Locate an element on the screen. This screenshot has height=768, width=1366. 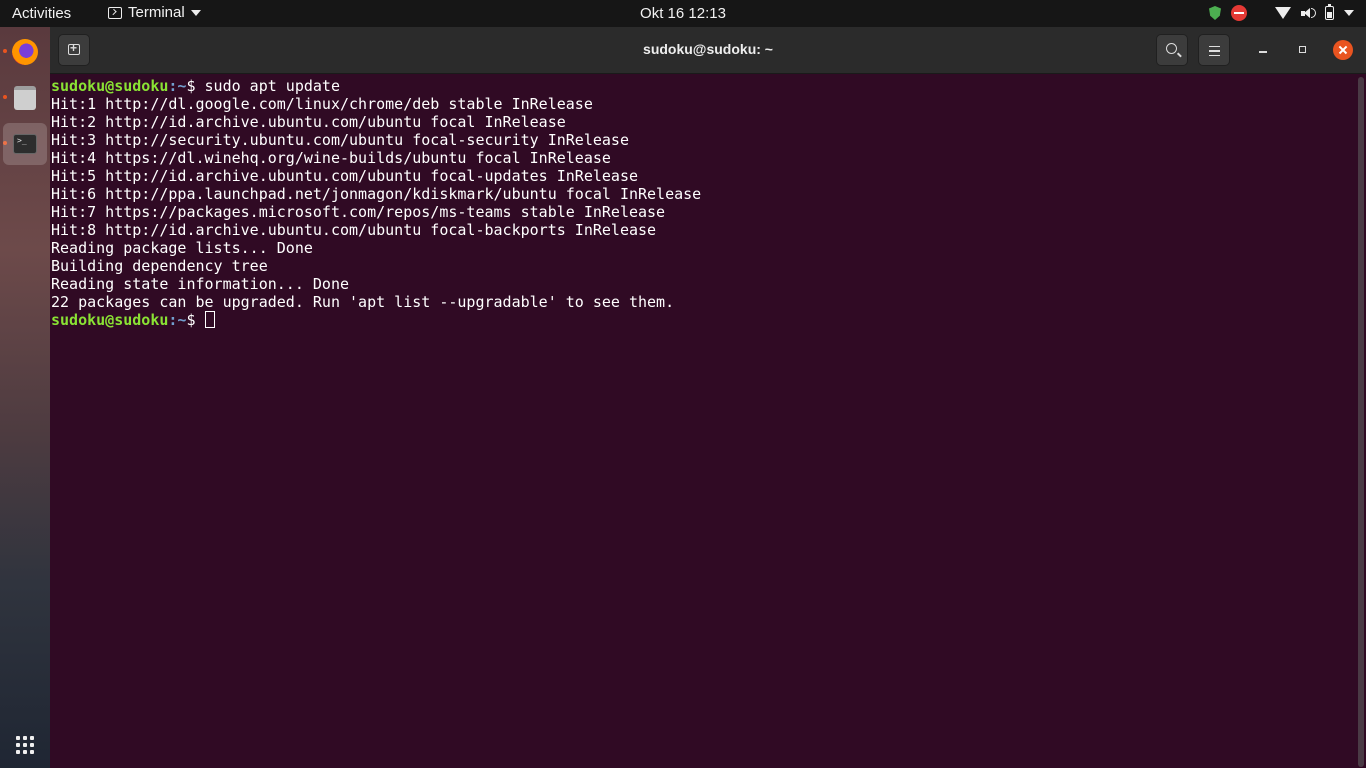
output-line: Building dependency tree is located at coordinates (159, 266).